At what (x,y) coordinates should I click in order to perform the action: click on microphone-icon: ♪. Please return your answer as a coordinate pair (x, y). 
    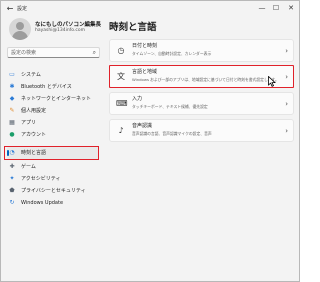
    Looking at the image, I should click on (121, 130).